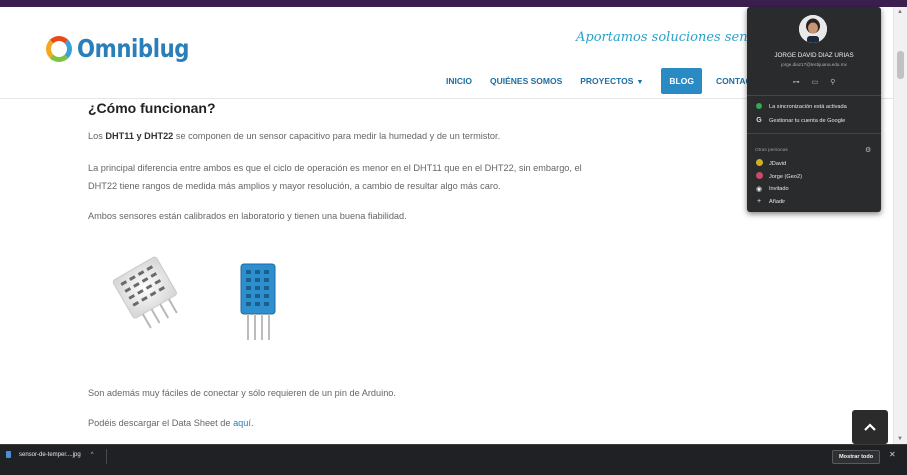 This screenshot has height=475, width=907. Describe the element at coordinates (892, 454) in the screenshot. I see `close-icon: ✕` at that location.